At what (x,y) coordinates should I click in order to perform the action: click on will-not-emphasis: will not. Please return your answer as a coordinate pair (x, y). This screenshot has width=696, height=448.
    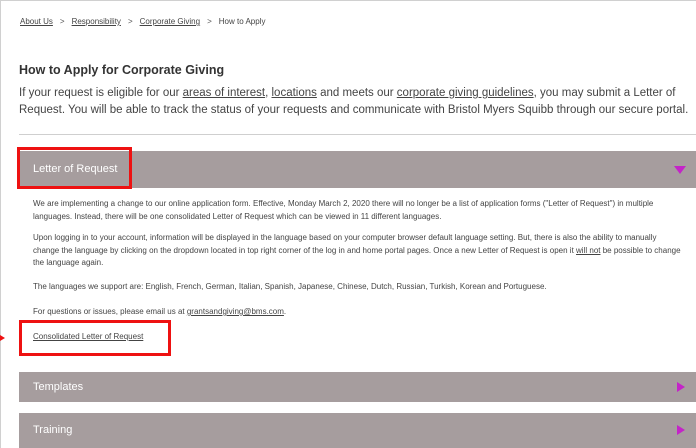
    Looking at the image, I should click on (588, 250).